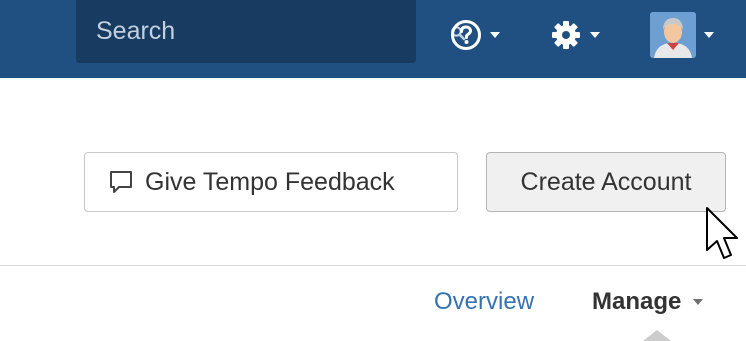 The image size is (746, 341). Describe the element at coordinates (722, 233) in the screenshot. I see `mouse-cursor-icon` at that location.